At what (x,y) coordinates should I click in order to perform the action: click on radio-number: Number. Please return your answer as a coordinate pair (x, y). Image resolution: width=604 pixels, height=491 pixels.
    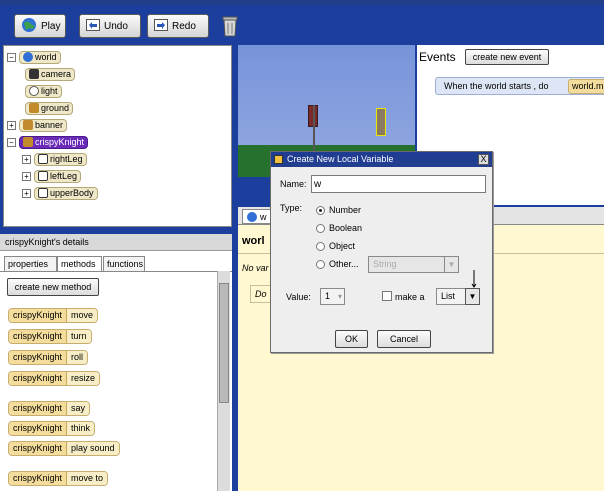
    Looking at the image, I should click on (338, 210).